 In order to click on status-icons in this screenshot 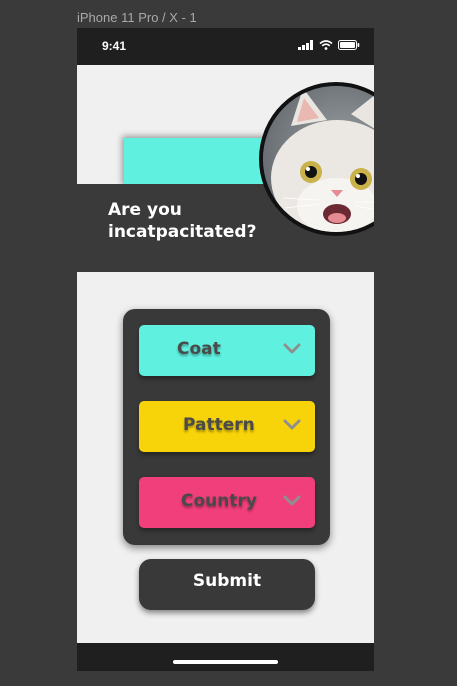, I will do `click(329, 45)`.